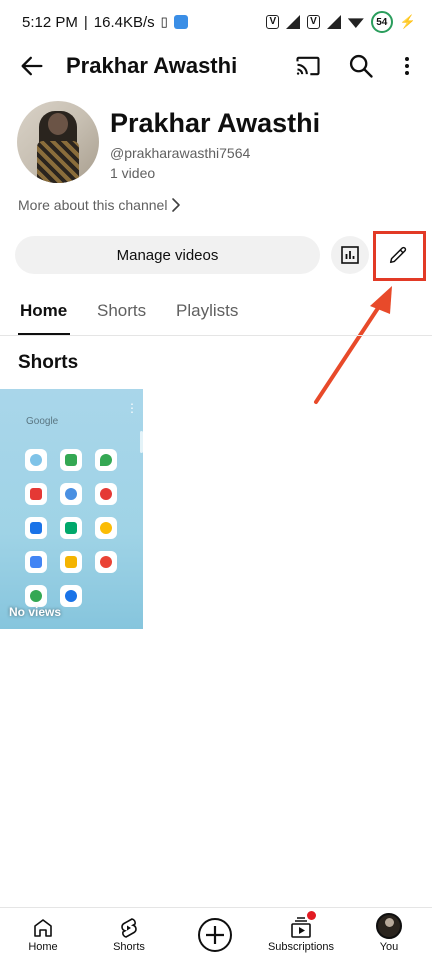 This screenshot has height=960, width=432. Describe the element at coordinates (399, 256) in the screenshot. I see `annotation-highlight-box` at that location.